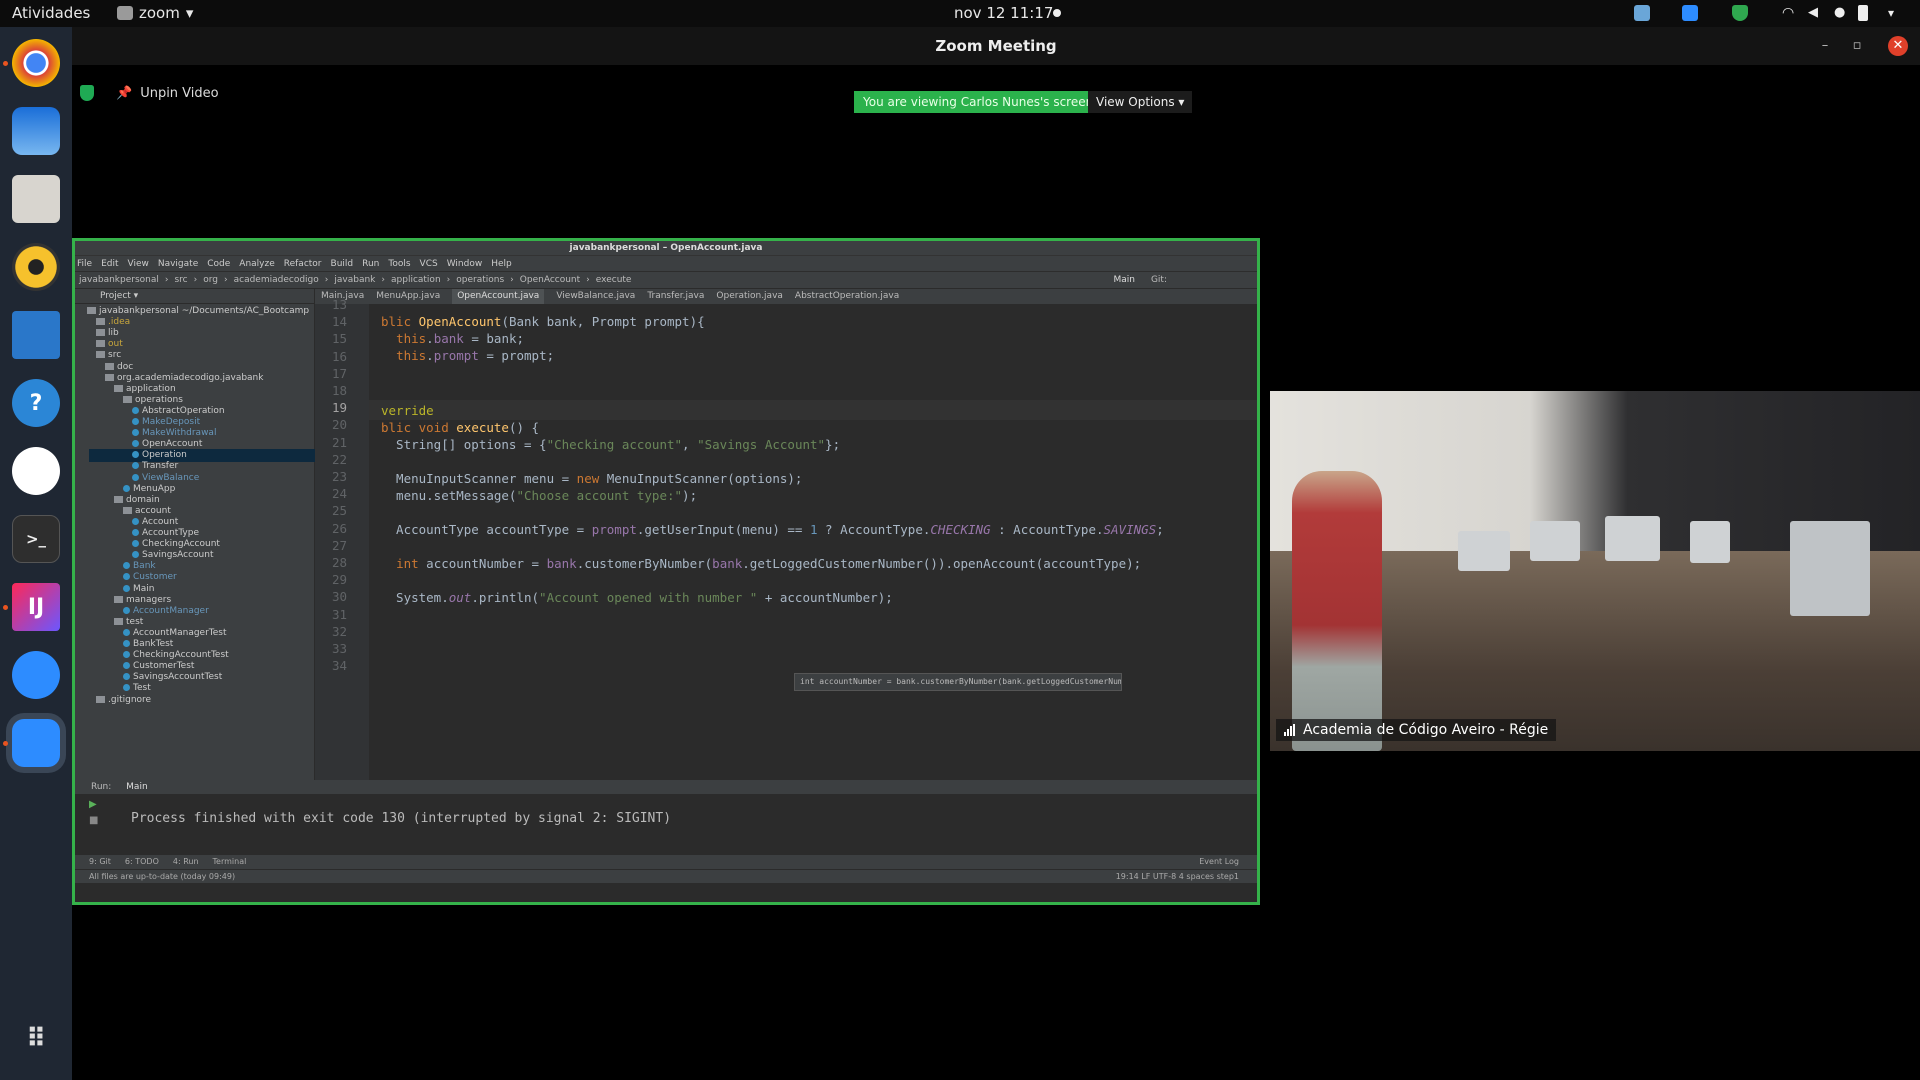 Image resolution: width=1920 pixels, height=1080 pixels. Describe the element at coordinates (109, 263) in the screenshot. I see `ide-menu-item: Edit` at that location.